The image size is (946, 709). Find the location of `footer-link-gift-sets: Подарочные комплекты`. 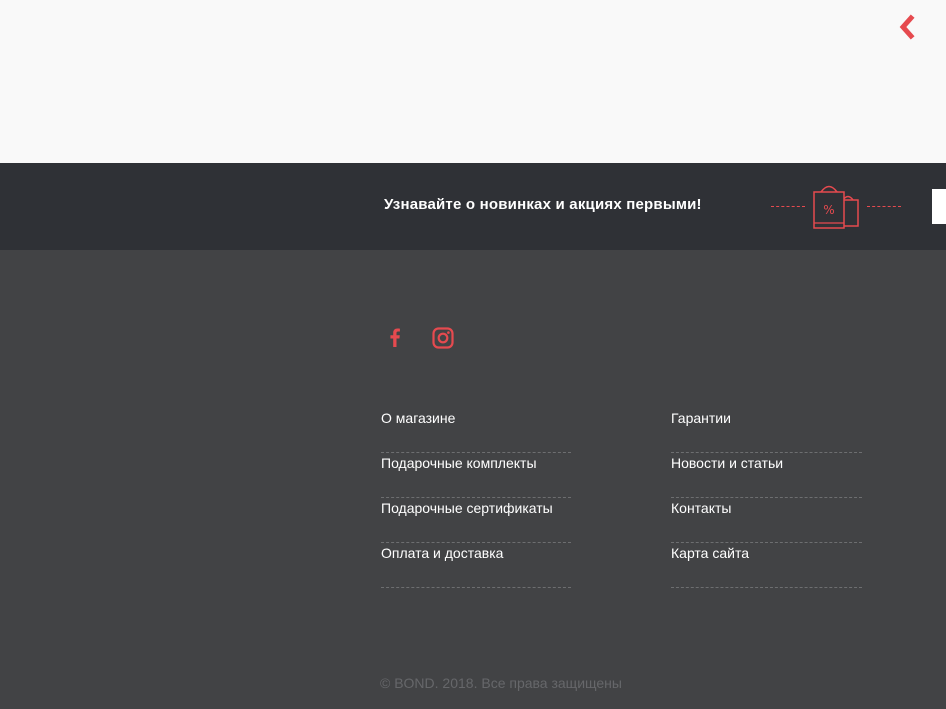

footer-link-gift-sets: Подарочные комплекты is located at coordinates (476, 475).